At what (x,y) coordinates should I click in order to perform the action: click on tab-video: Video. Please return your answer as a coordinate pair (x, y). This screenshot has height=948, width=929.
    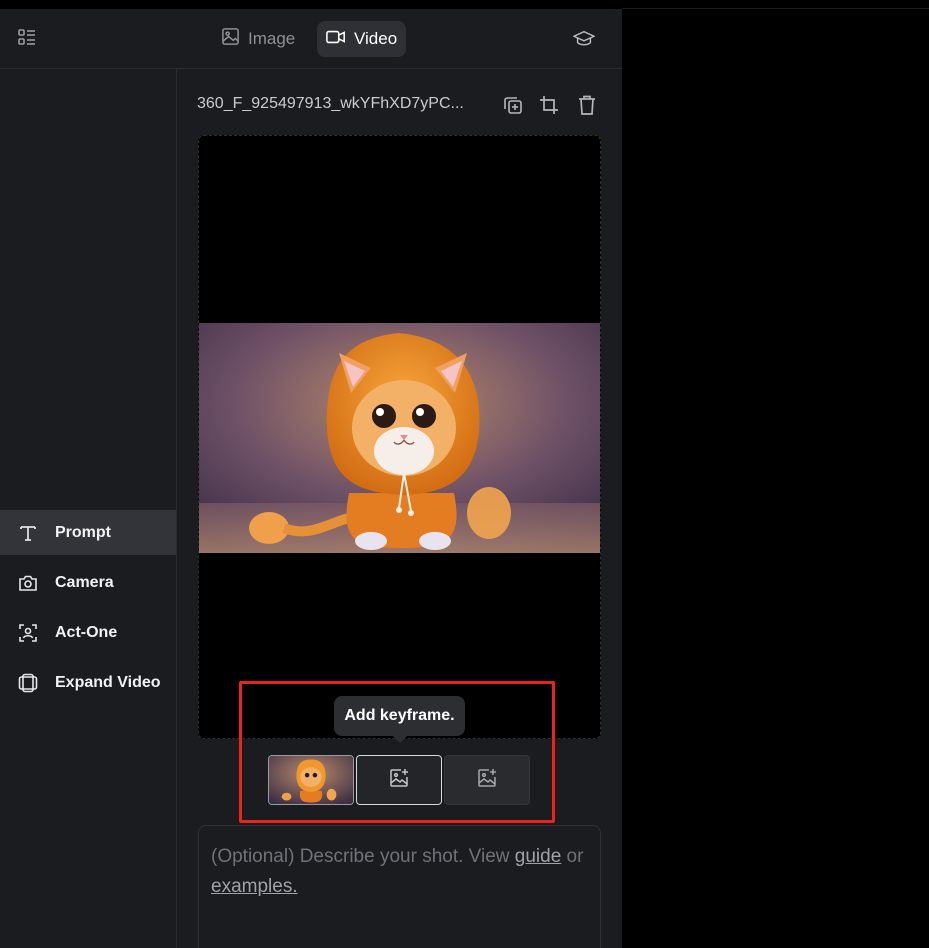
    Looking at the image, I should click on (361, 39).